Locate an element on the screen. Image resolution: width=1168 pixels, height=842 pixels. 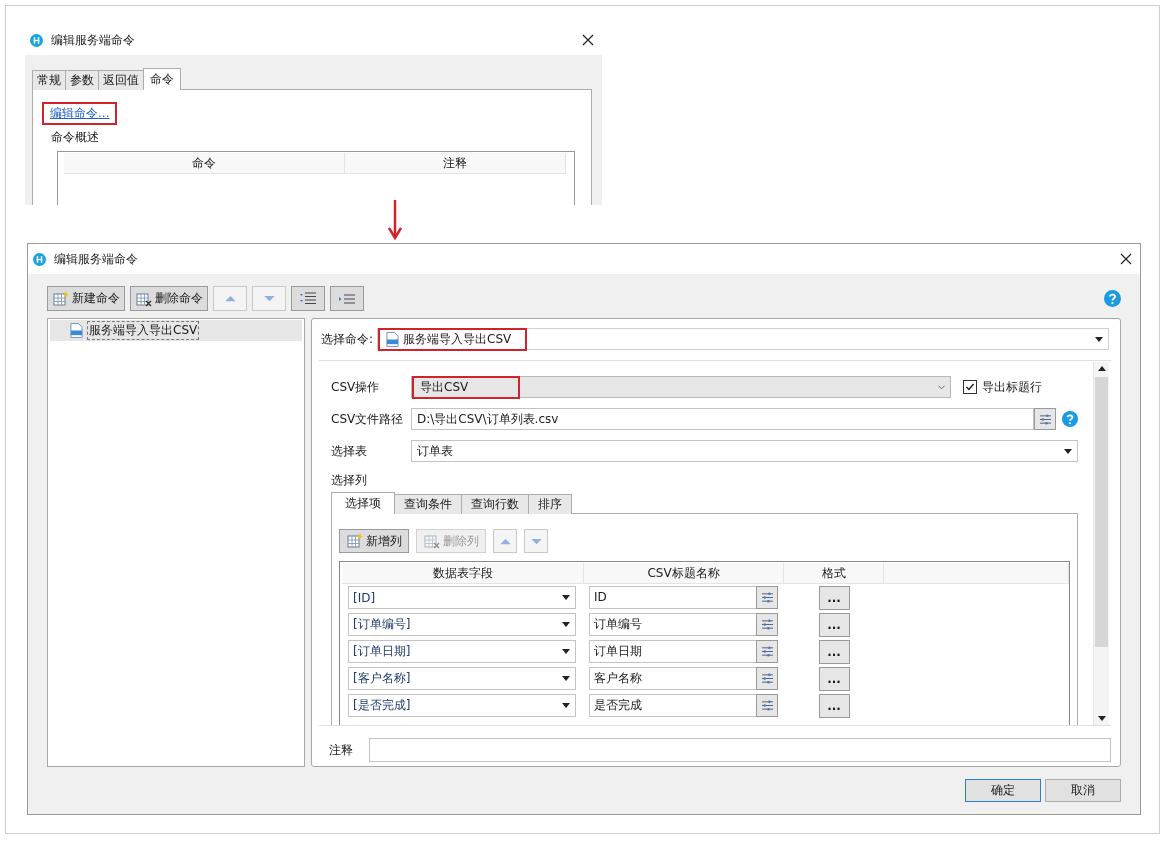
tab: 排序 is located at coordinates (550, 504).